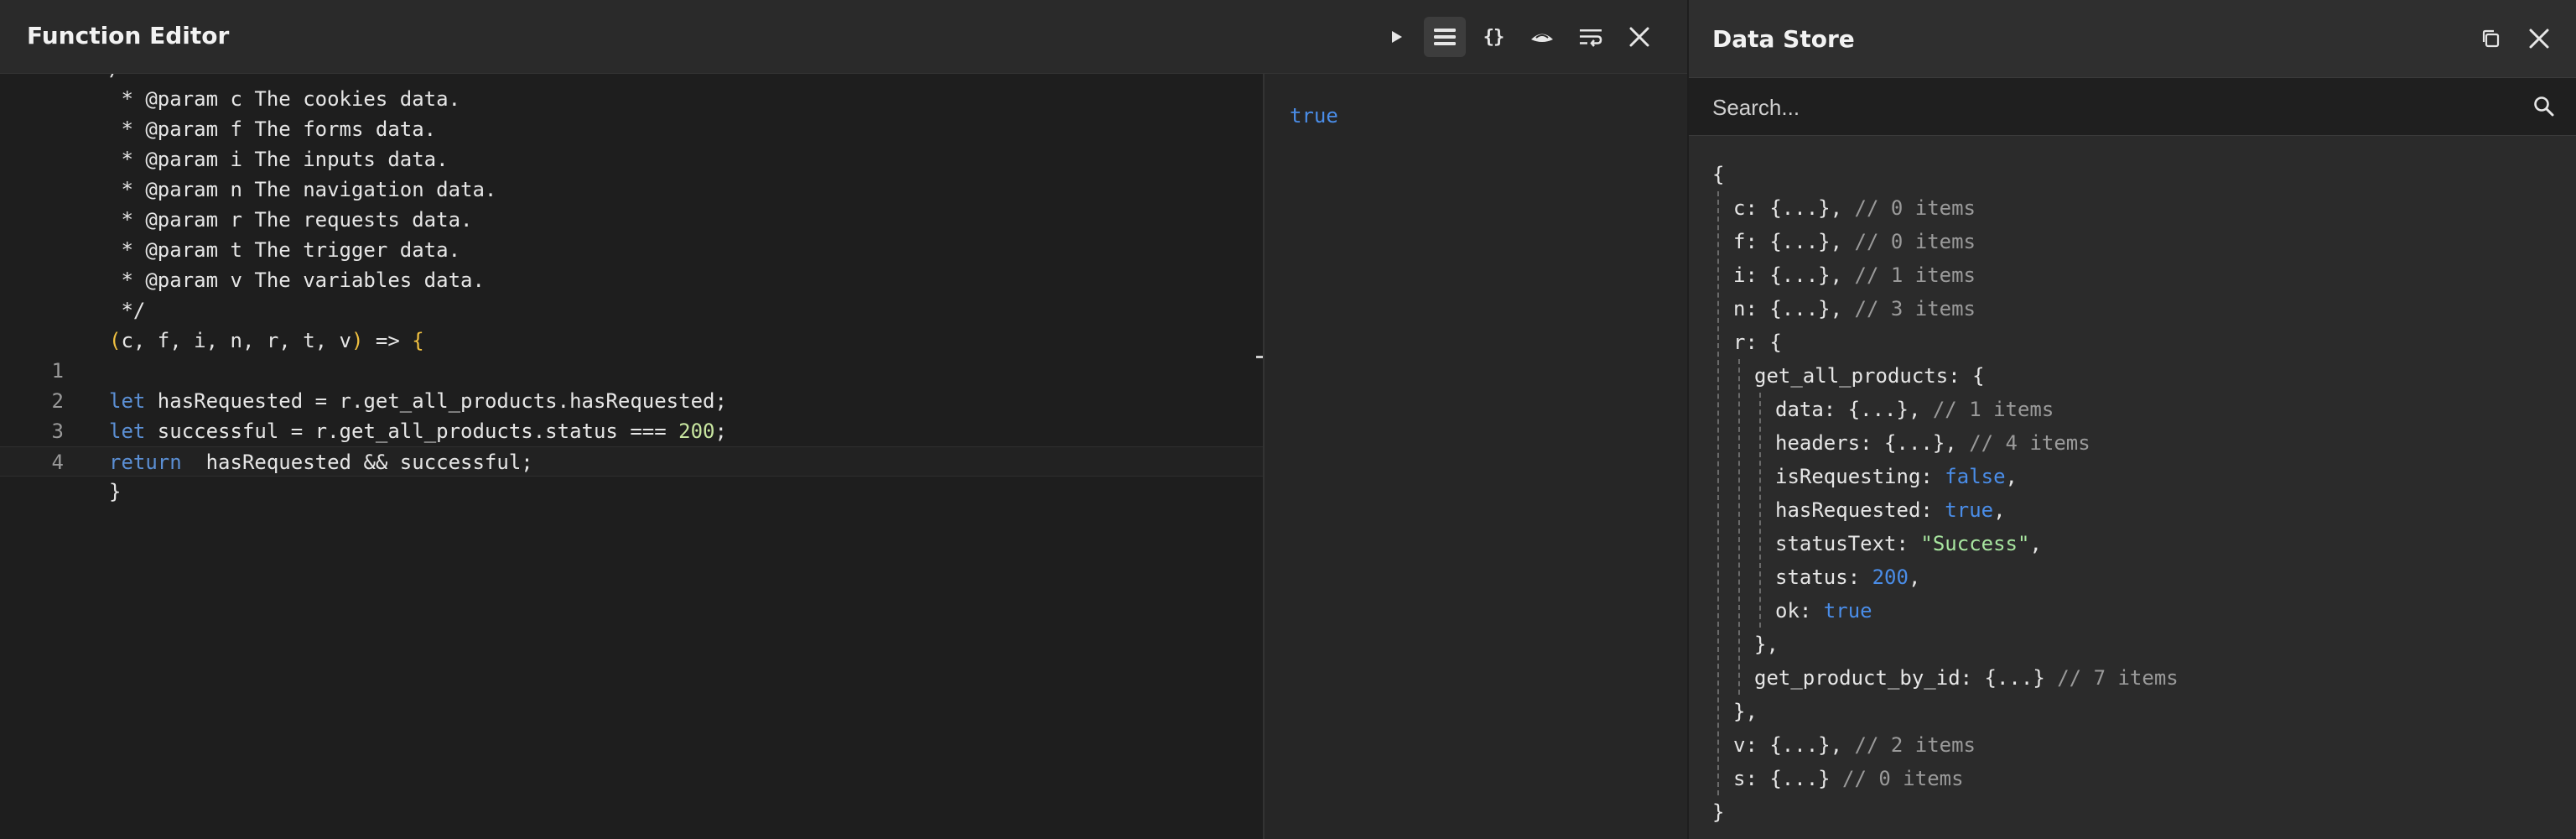  What do you see at coordinates (631, 250) in the screenshot?
I see `code-comment-line: * @param t The trigger data.` at bounding box center [631, 250].